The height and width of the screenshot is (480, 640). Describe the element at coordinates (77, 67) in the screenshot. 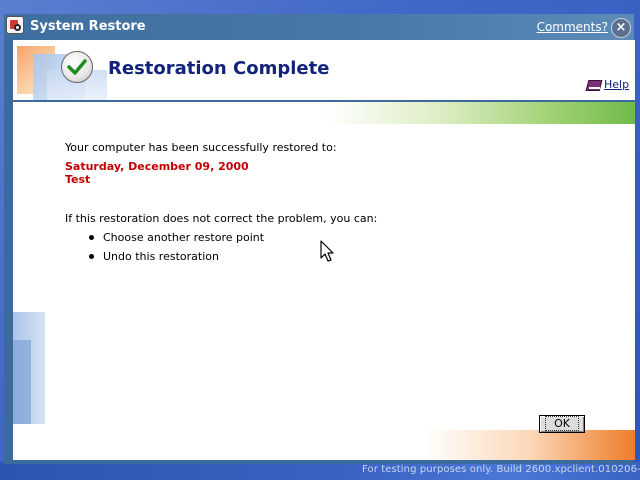

I see `checkmark-icon` at that location.